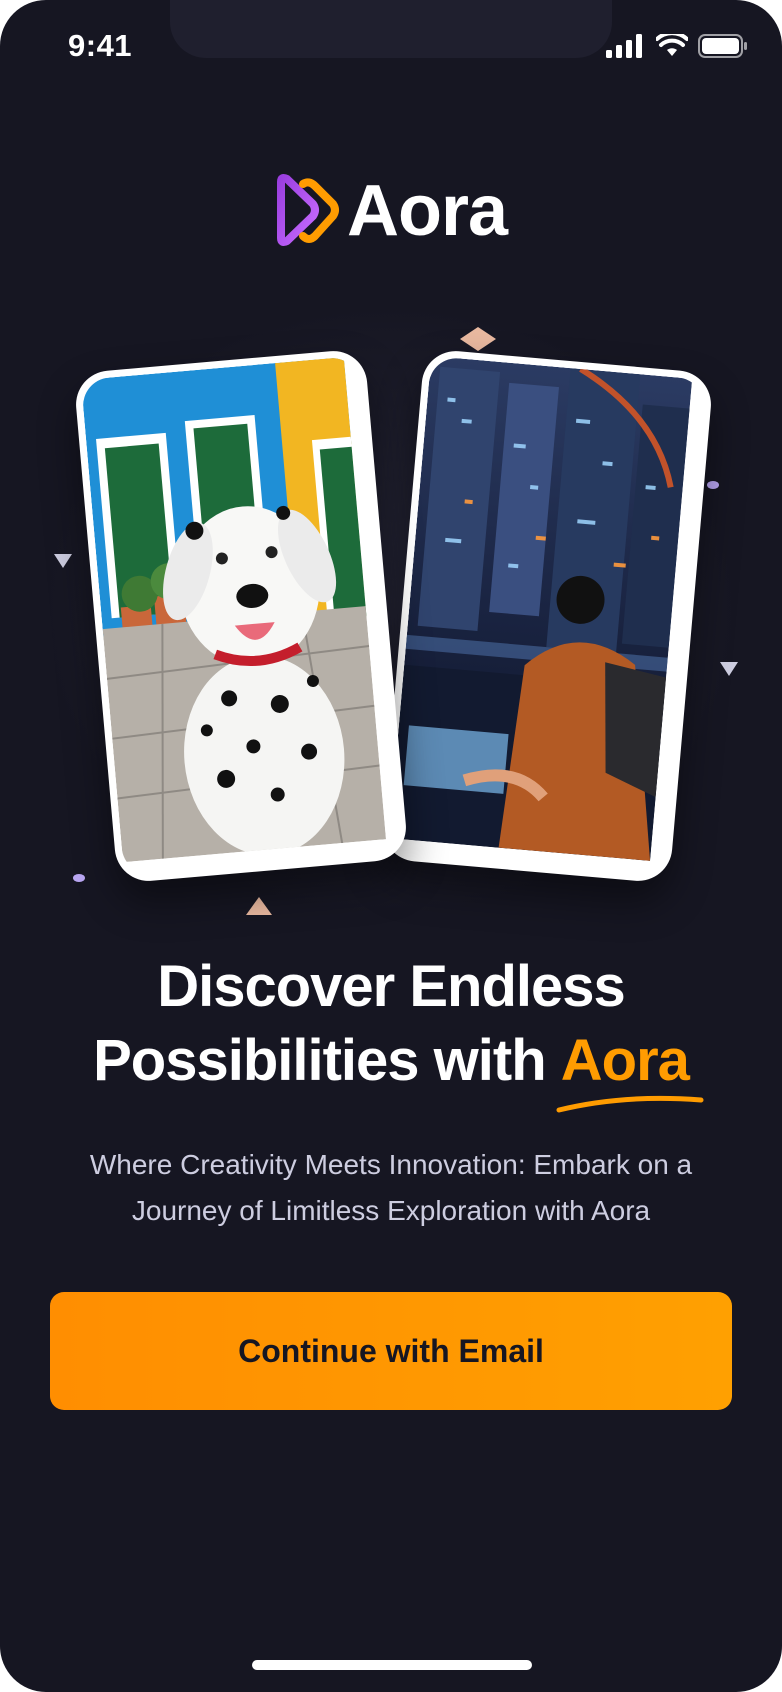  I want to click on headline: Discover Endless Possibilities with Aora, so click(391, 1031).